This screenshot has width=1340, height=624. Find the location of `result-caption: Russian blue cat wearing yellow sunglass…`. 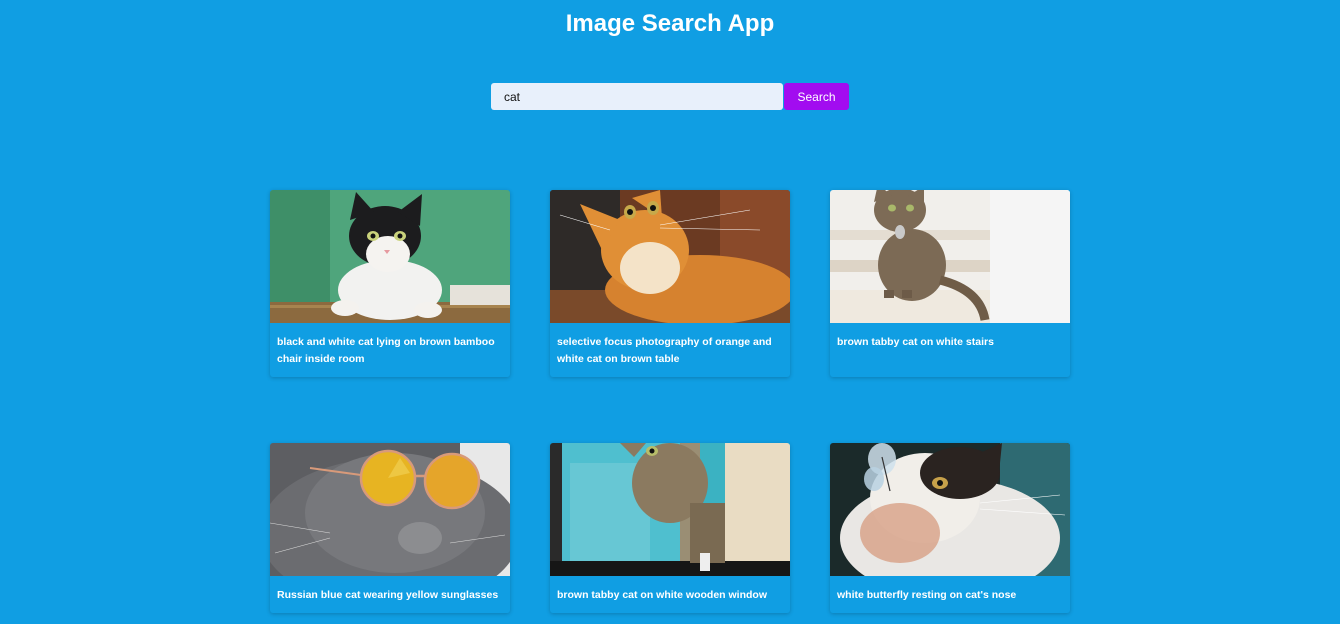

result-caption: Russian blue cat wearing yellow sunglass… is located at coordinates (388, 595).